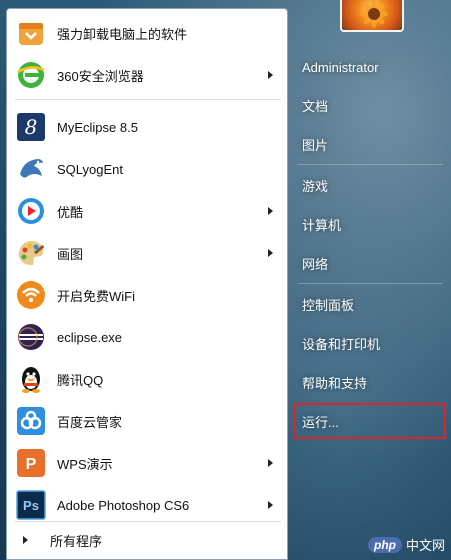  I want to click on control-panel-link: 控制面板, so click(369, 304).